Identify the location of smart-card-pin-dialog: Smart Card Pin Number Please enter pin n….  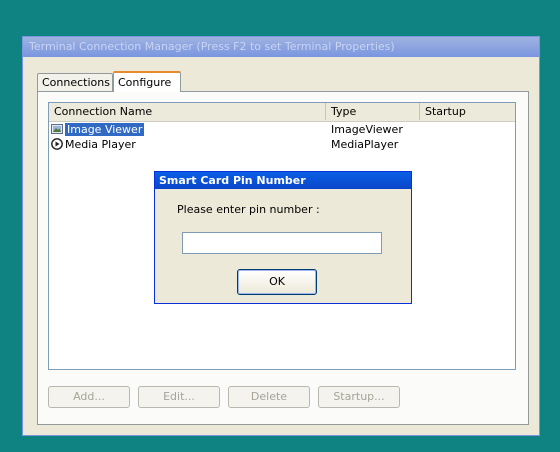
(283, 237).